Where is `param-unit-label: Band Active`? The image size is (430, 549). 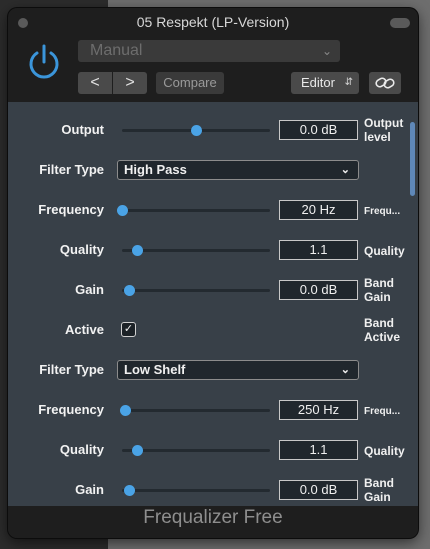 param-unit-label: Band Active is located at coordinates (382, 330).